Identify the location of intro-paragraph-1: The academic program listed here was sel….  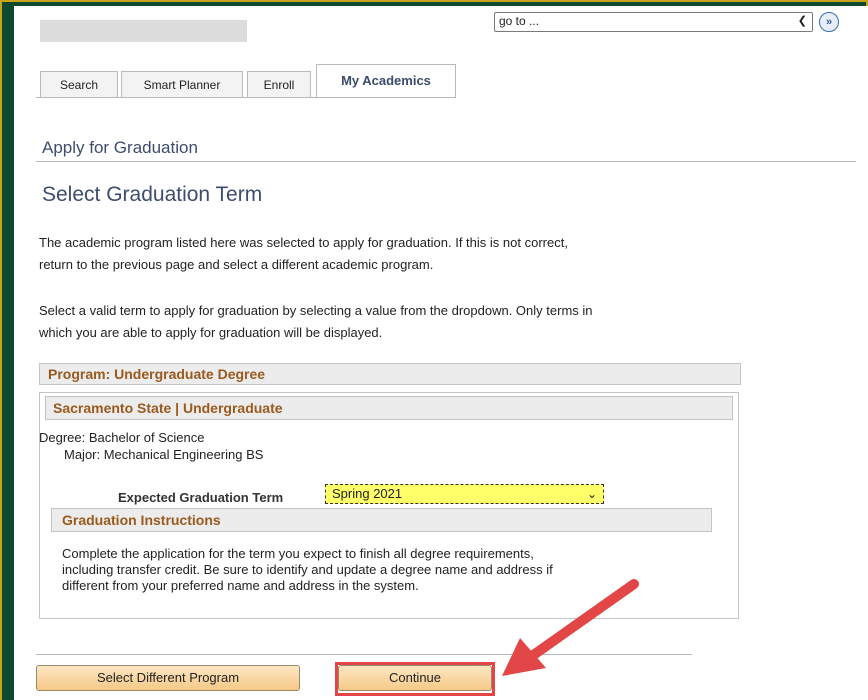
(389, 254).